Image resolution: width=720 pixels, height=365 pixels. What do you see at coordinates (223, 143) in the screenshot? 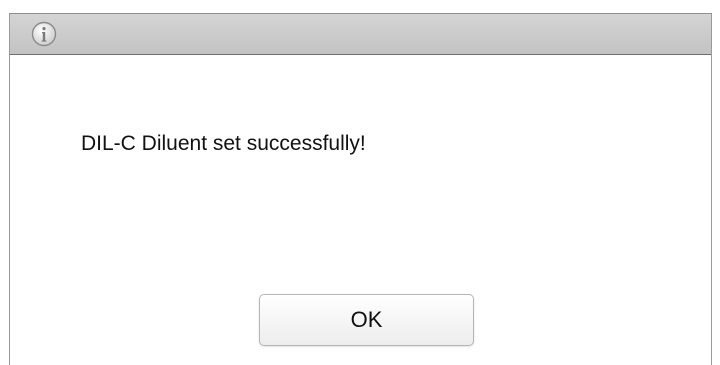
I see `dialog-message: DIL-C Diluent set successfully!` at bounding box center [223, 143].